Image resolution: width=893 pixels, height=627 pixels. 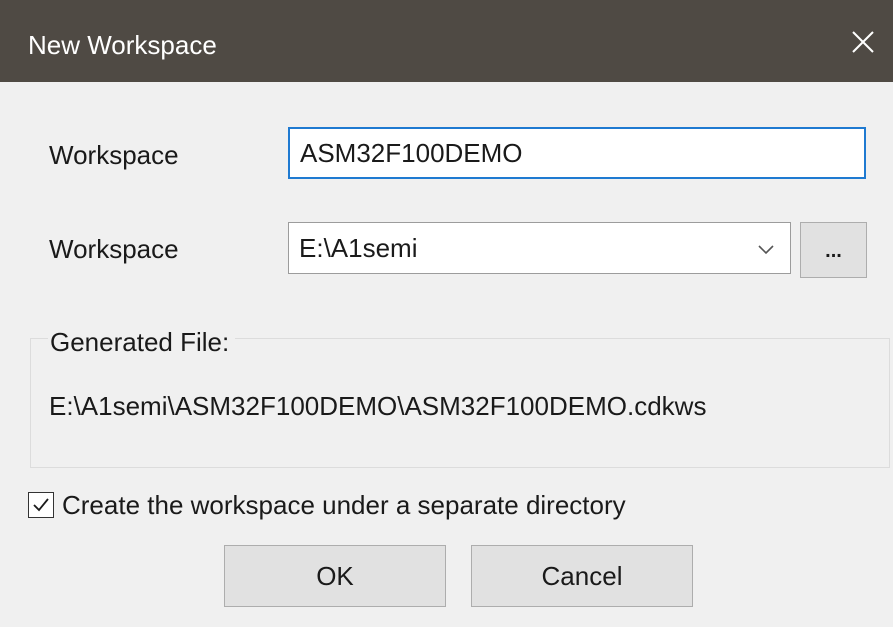 I want to click on workspace-directory-value: E:\A1semi, so click(x=358, y=248).